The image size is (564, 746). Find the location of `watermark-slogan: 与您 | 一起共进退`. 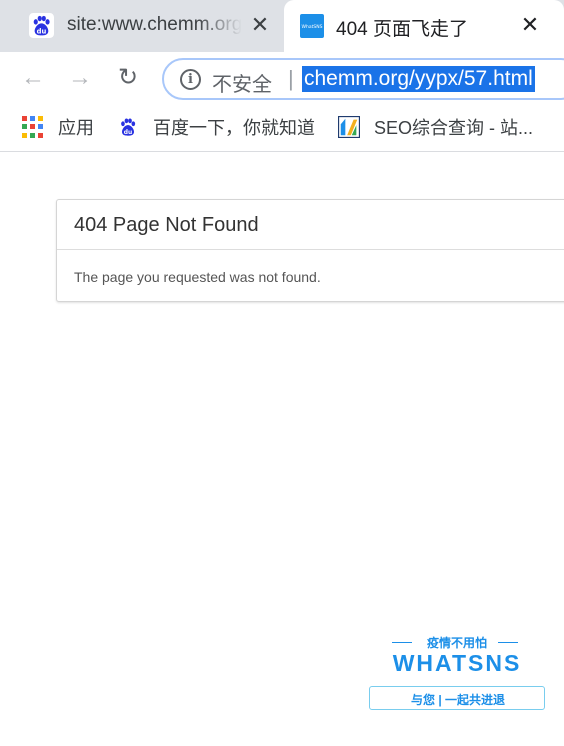

watermark-slogan: 与您 | 一起共进退 is located at coordinates (458, 700).